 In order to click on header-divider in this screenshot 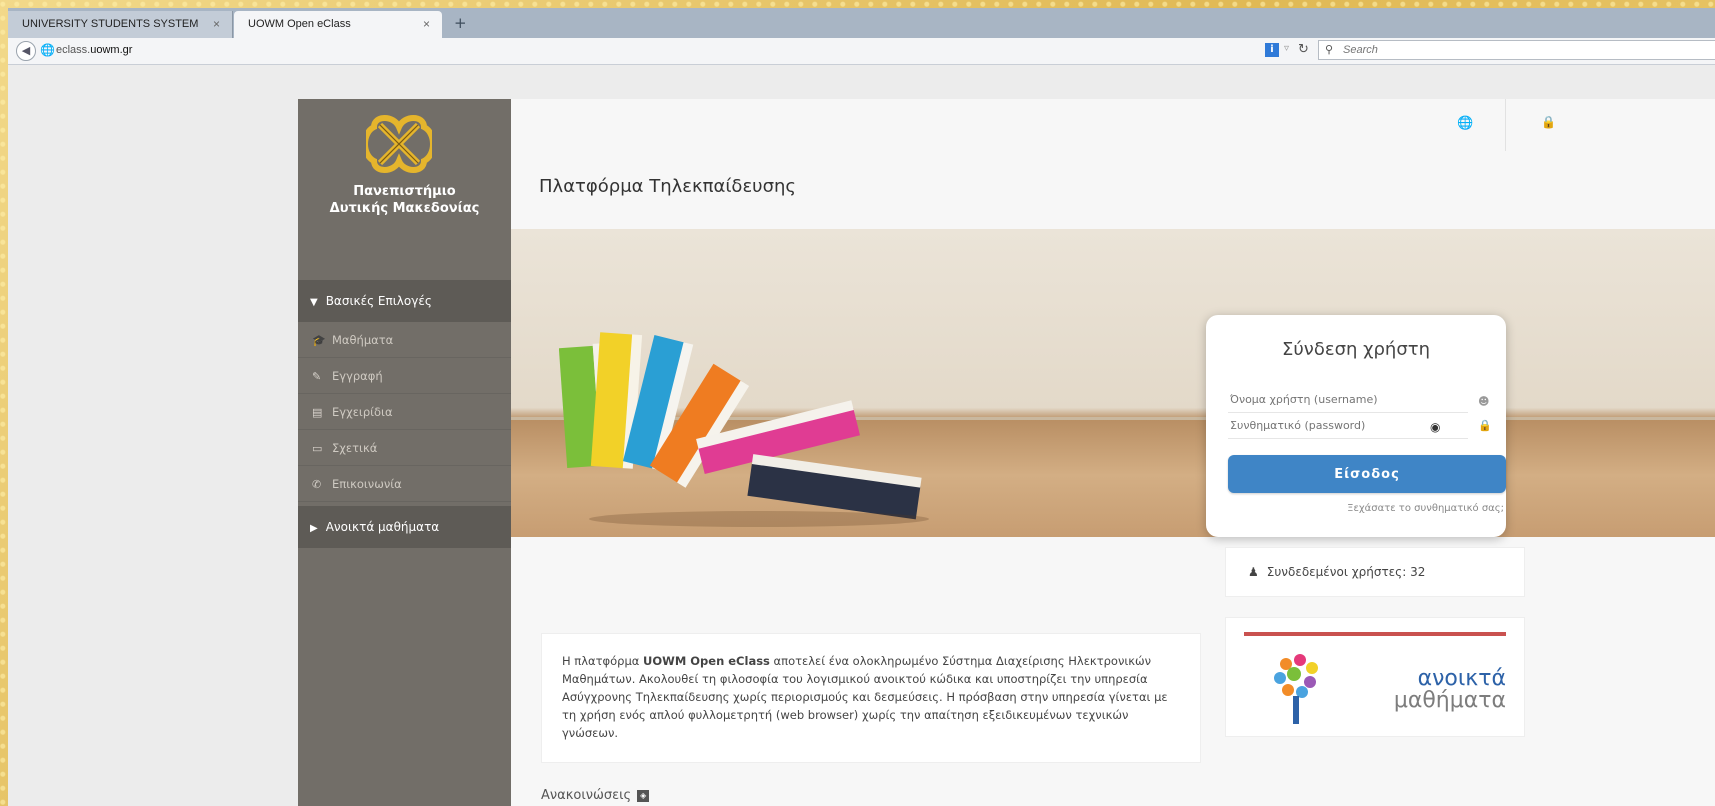, I will do `click(1505, 125)`.